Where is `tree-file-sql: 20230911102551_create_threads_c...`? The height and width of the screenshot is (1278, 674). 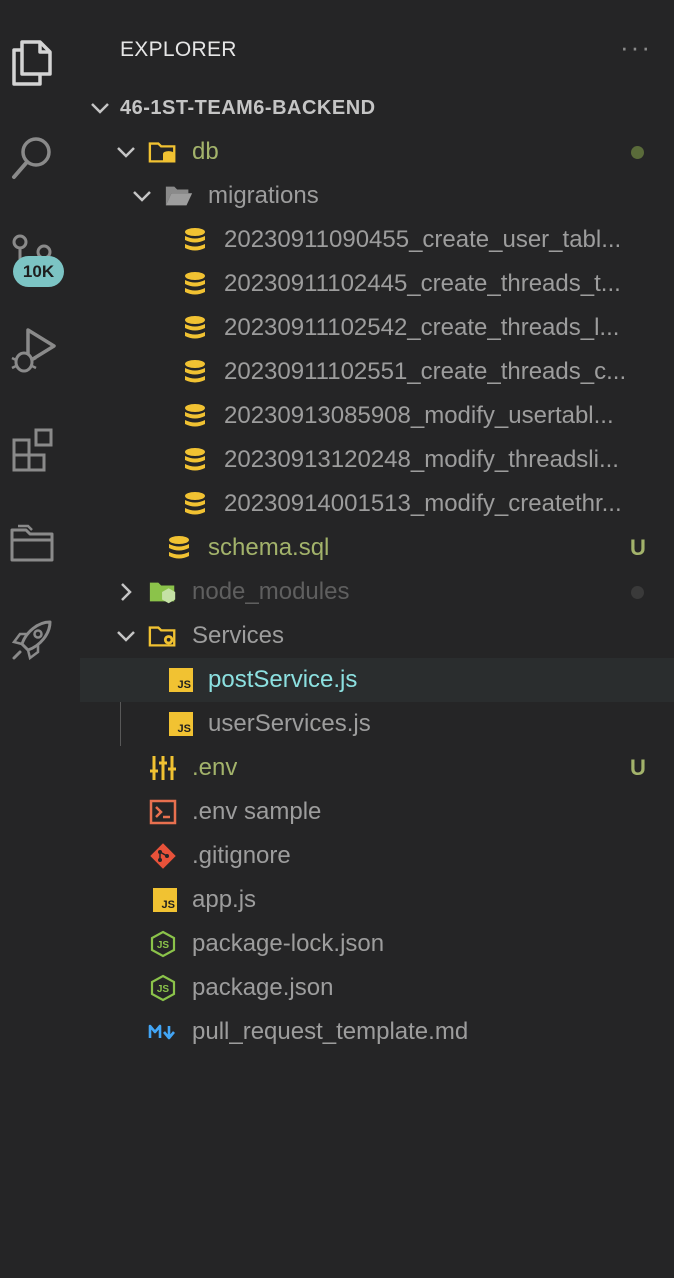 tree-file-sql: 20230911102551_create_threads_c... is located at coordinates (377, 372).